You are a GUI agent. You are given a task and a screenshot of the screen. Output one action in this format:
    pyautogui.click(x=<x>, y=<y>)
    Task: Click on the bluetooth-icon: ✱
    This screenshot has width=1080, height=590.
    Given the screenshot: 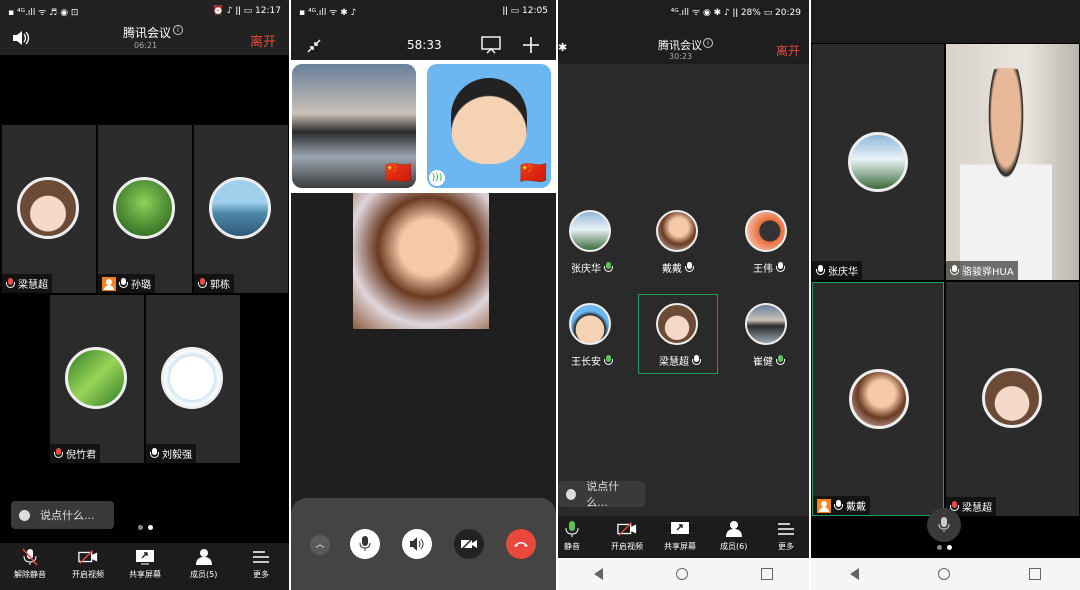 What is the action you would take?
    pyautogui.click(x=562, y=47)
    